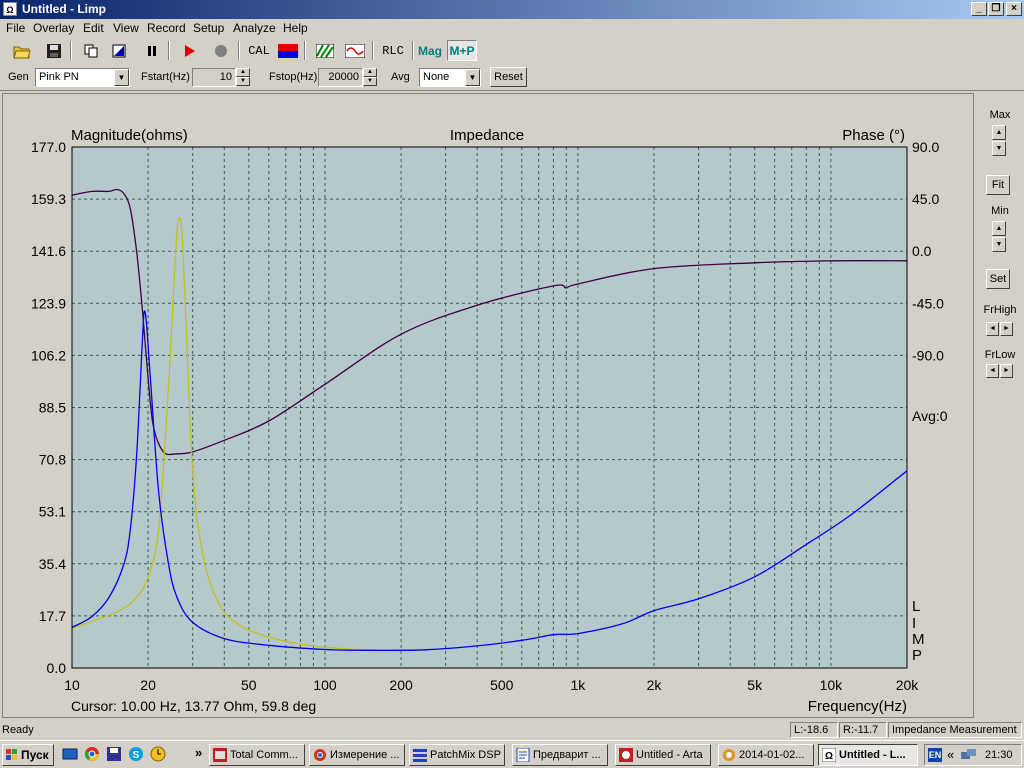  I want to click on play-icon, so click(190, 50).